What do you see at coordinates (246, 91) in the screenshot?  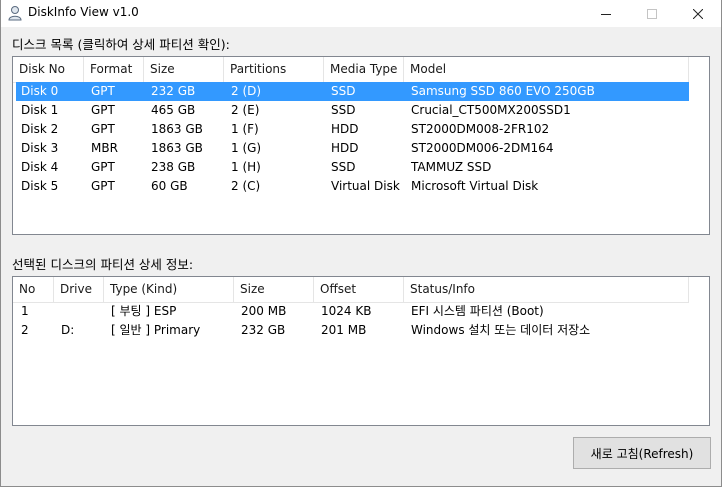 I see `cell-partitions: 2 (D)` at bounding box center [246, 91].